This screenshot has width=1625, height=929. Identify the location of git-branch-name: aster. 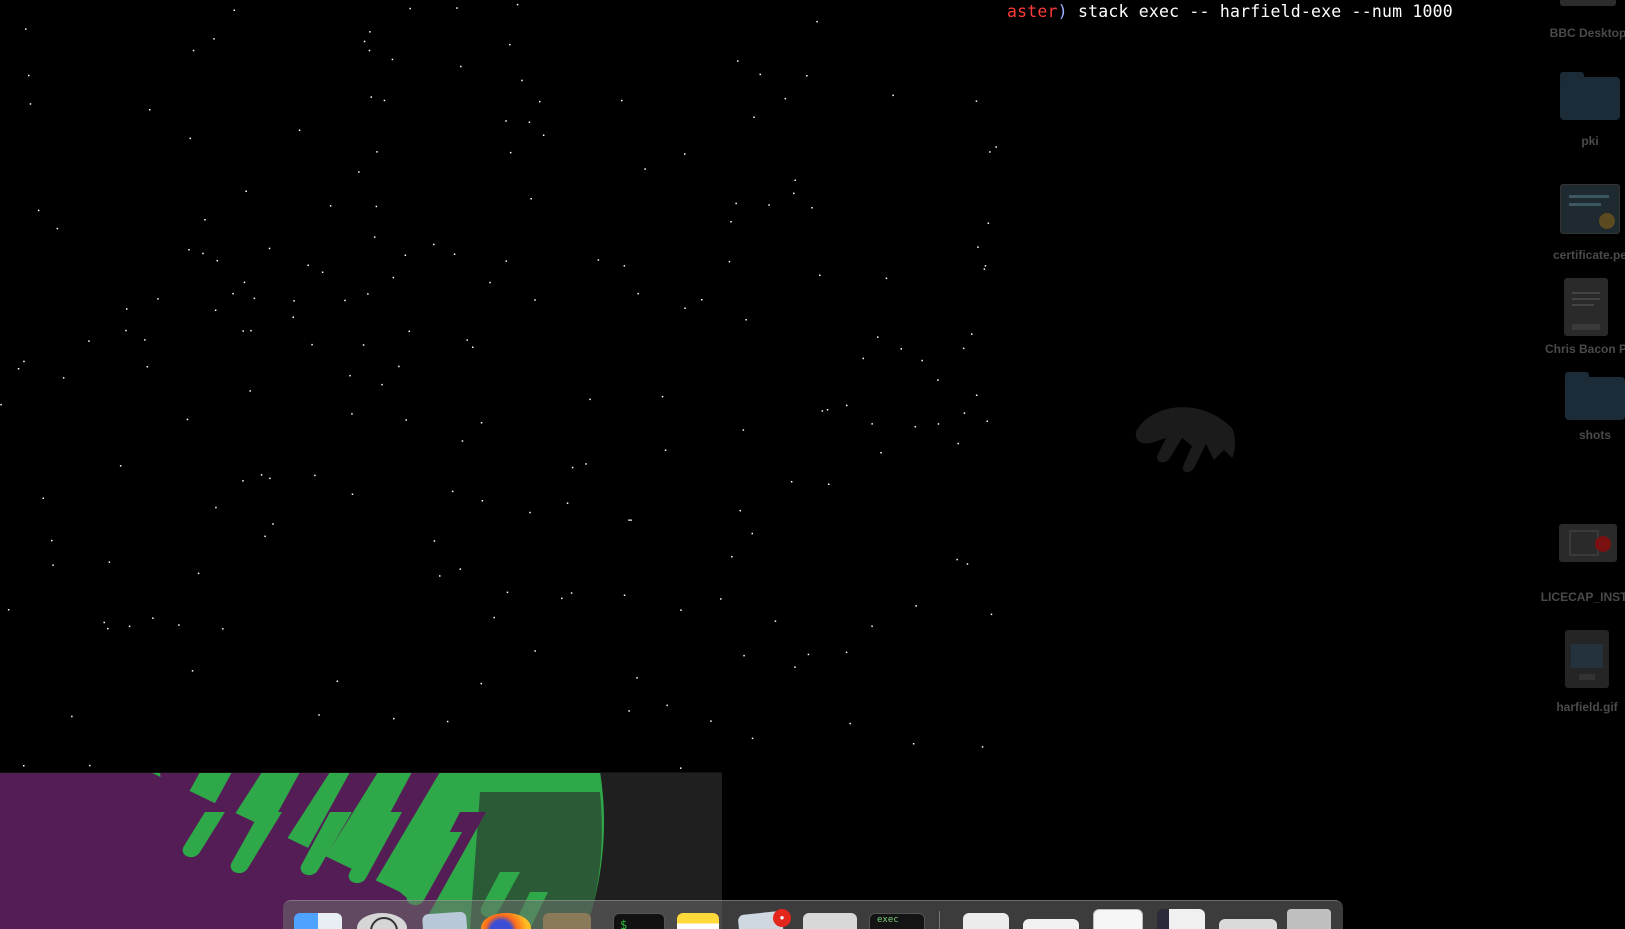
(1032, 11).